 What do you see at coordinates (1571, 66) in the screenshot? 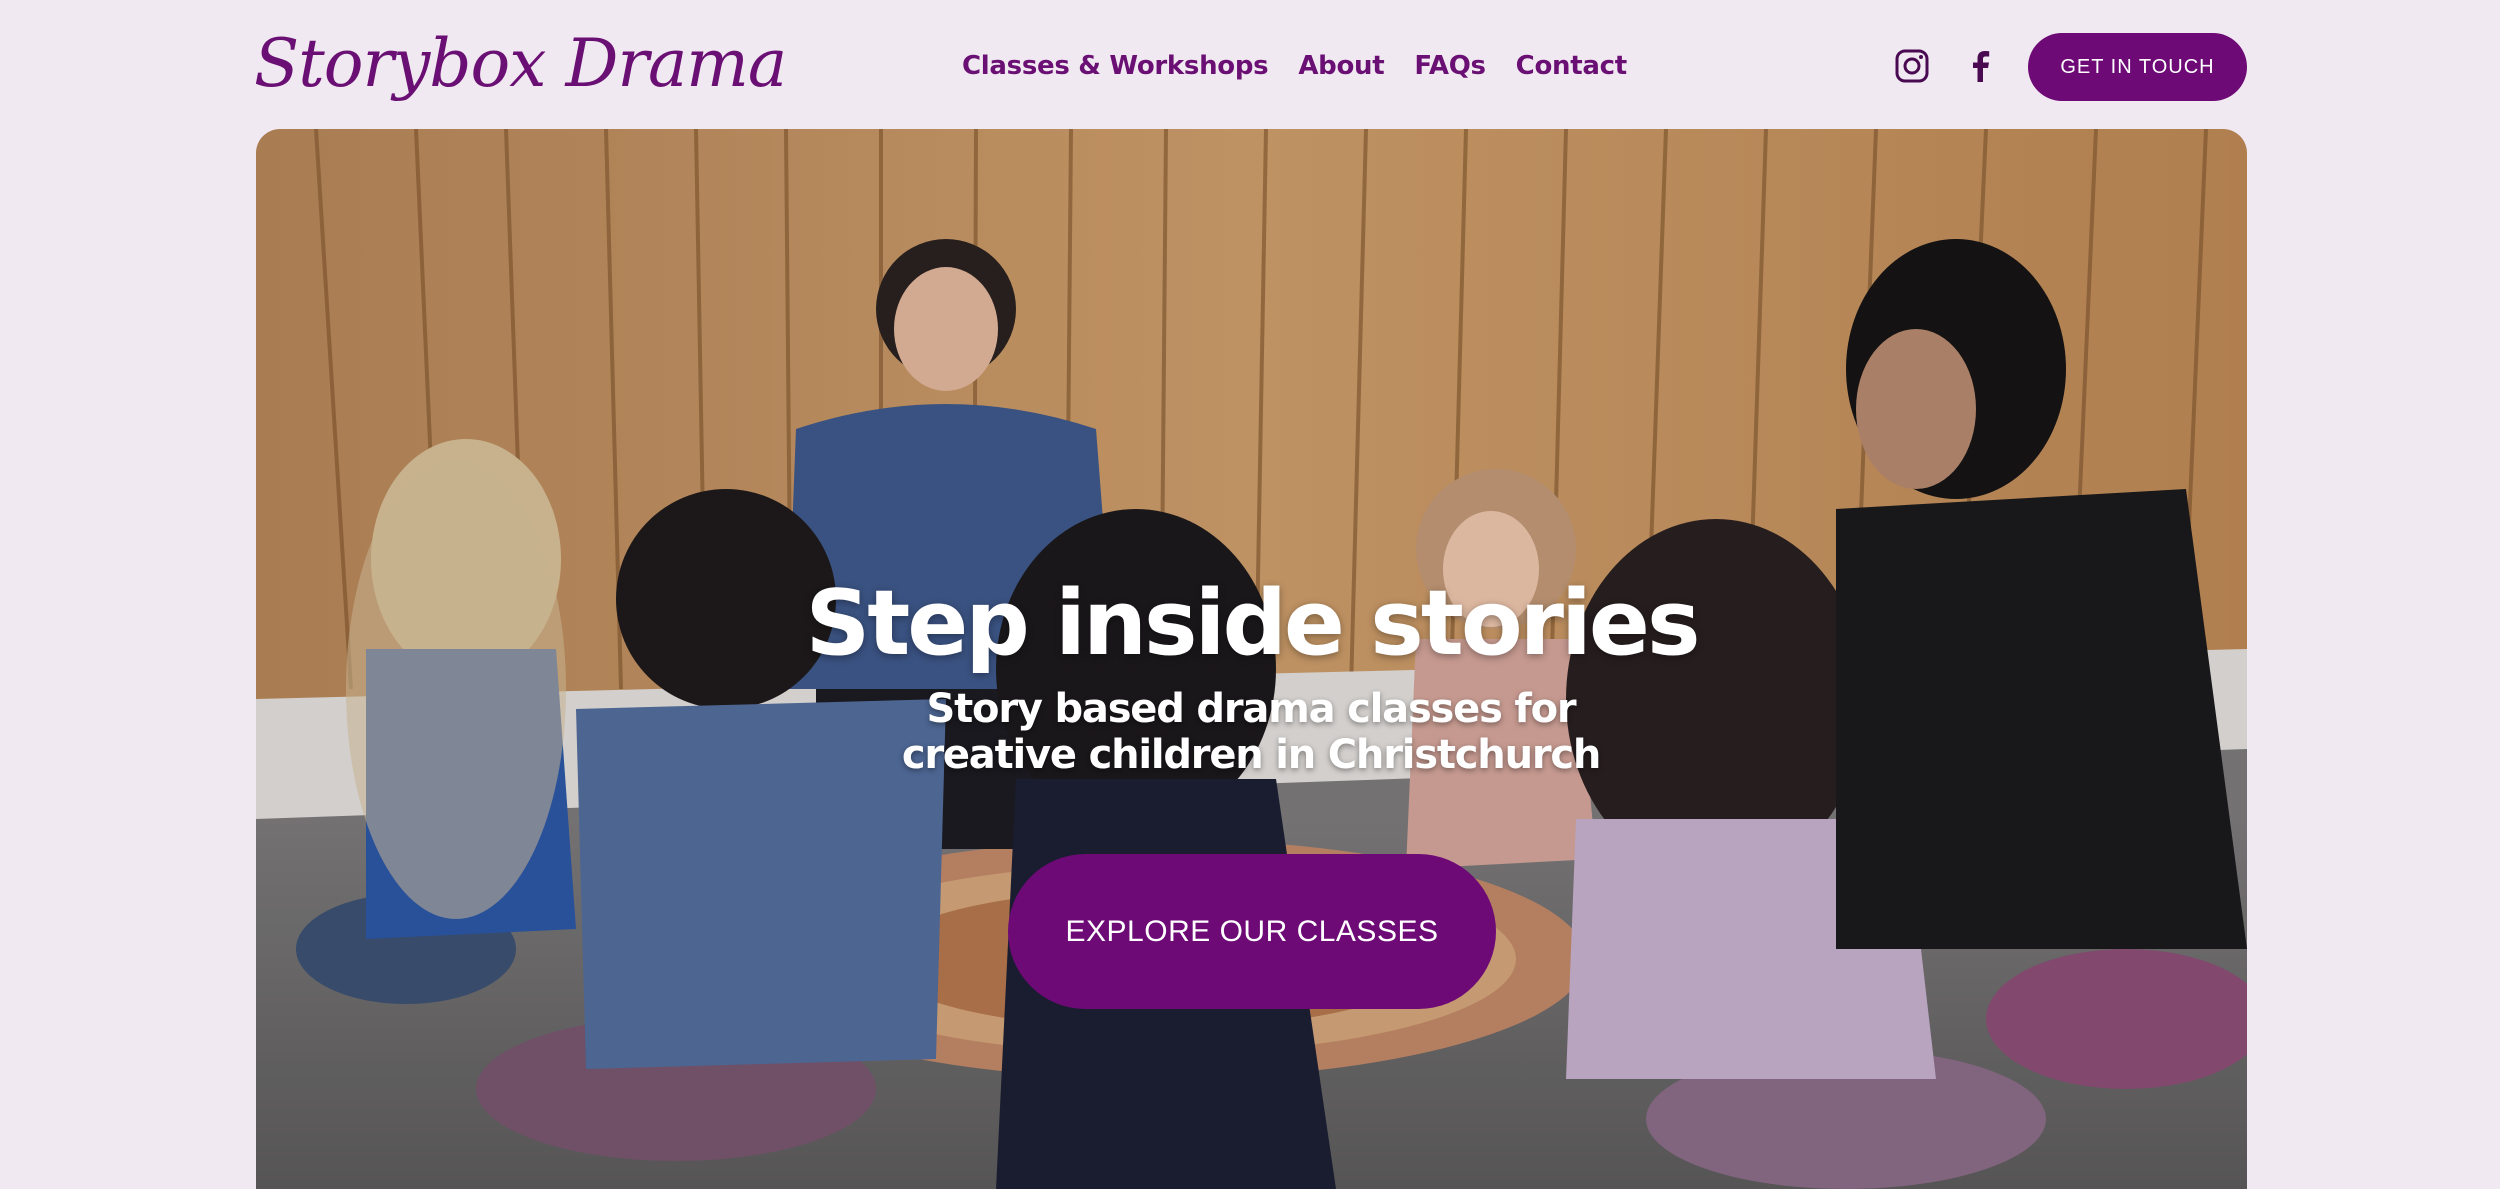
I see `nav-item-contact: Contact` at bounding box center [1571, 66].